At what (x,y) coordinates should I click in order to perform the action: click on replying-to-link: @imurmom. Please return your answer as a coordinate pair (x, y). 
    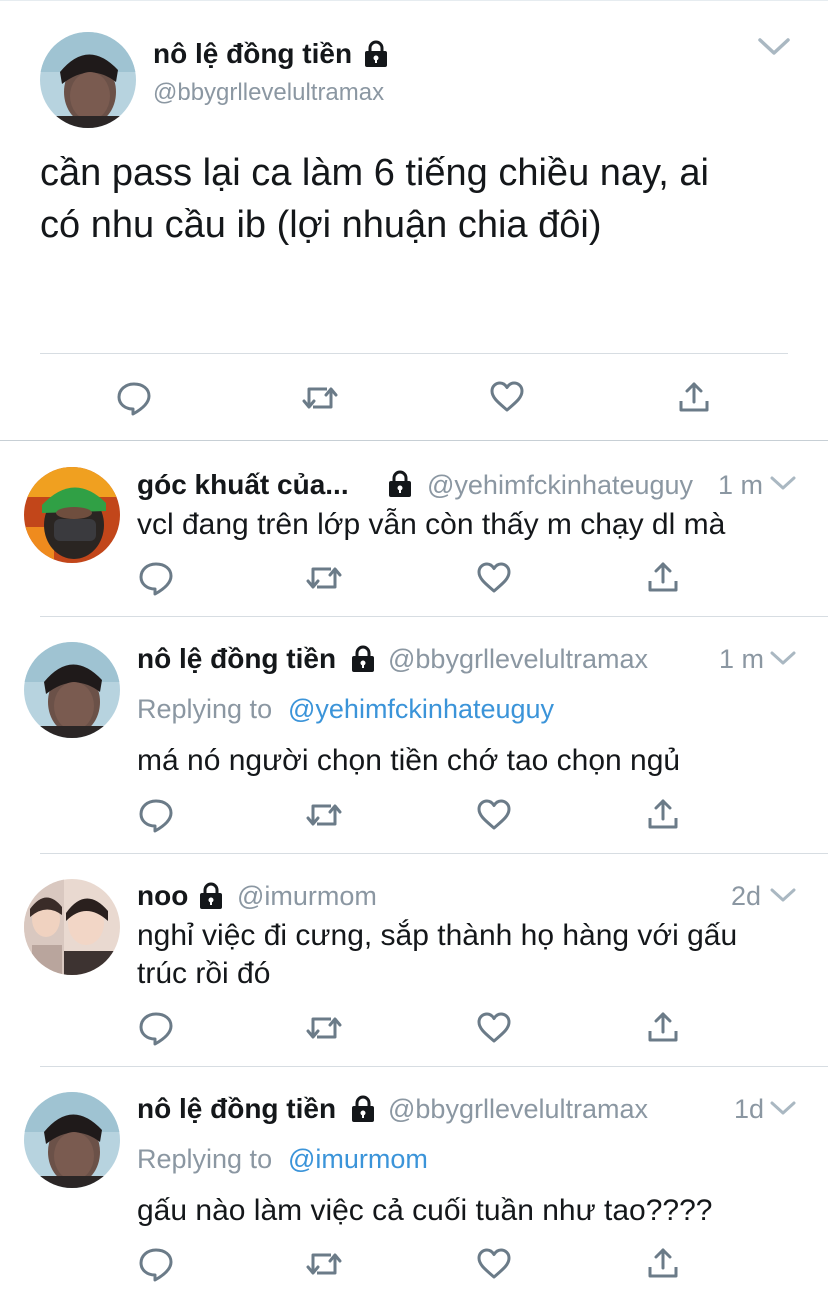
    Looking at the image, I should click on (358, 1159).